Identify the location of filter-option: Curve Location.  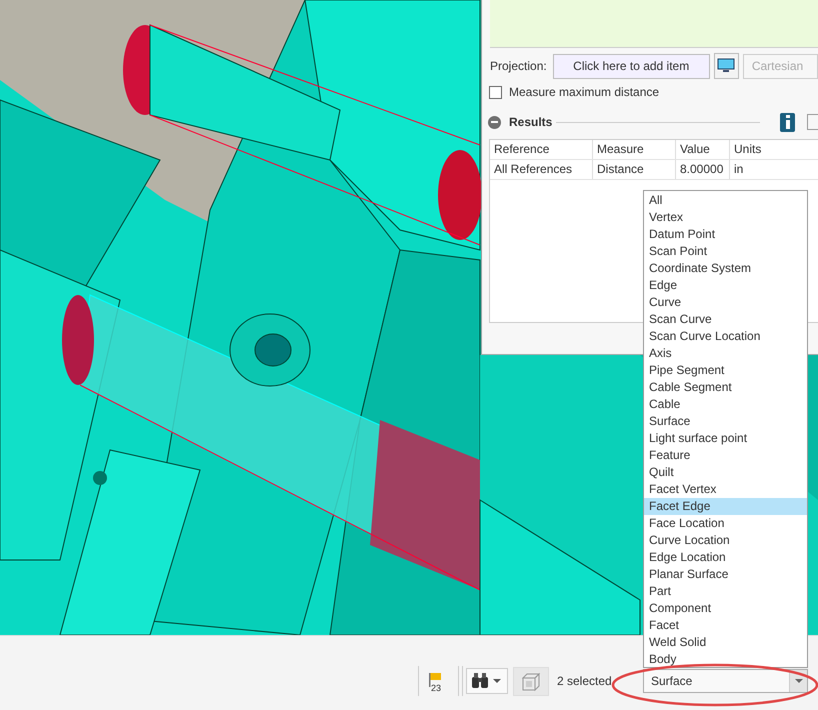
(725, 540).